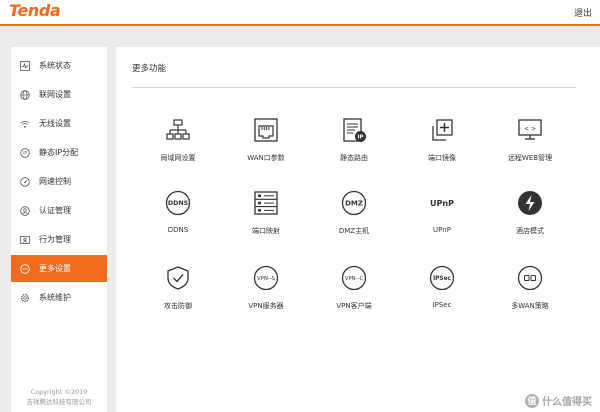 Image resolution: width=600 pixels, height=412 pixels. Describe the element at coordinates (178, 278) in the screenshot. I see `shield-check-icon` at that location.